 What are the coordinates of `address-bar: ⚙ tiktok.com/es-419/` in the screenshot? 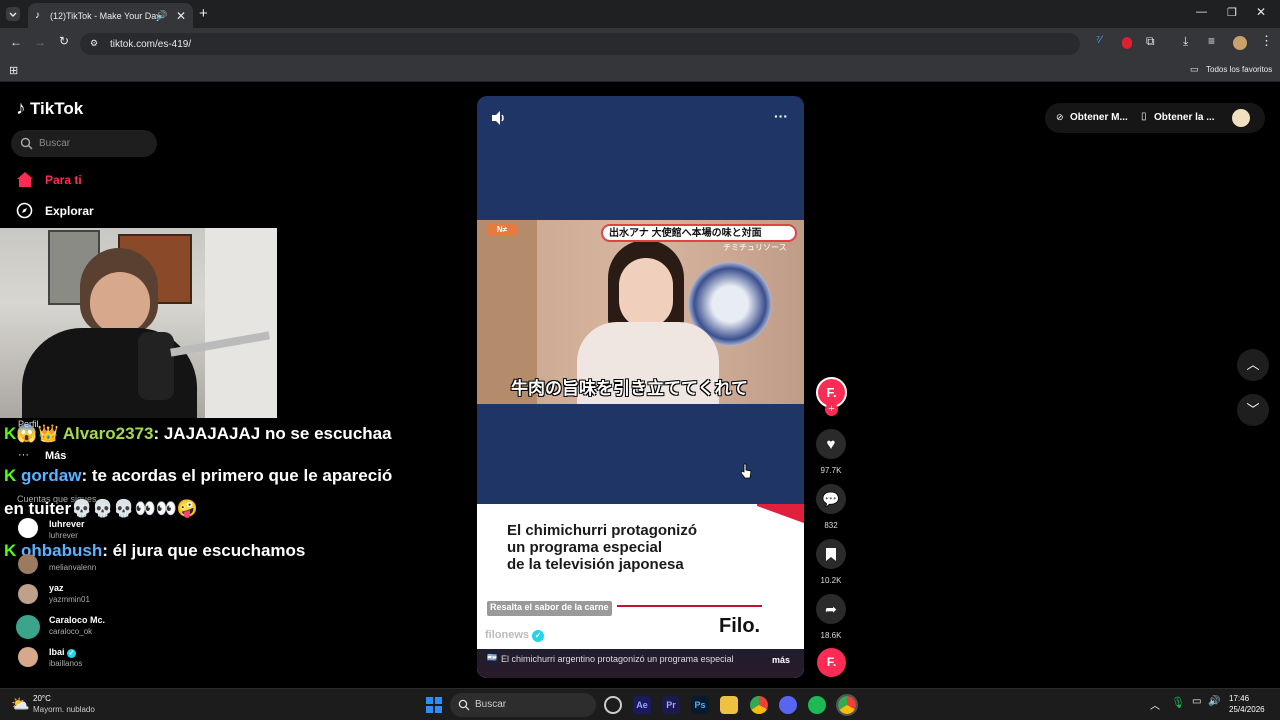 It's located at (580, 44).